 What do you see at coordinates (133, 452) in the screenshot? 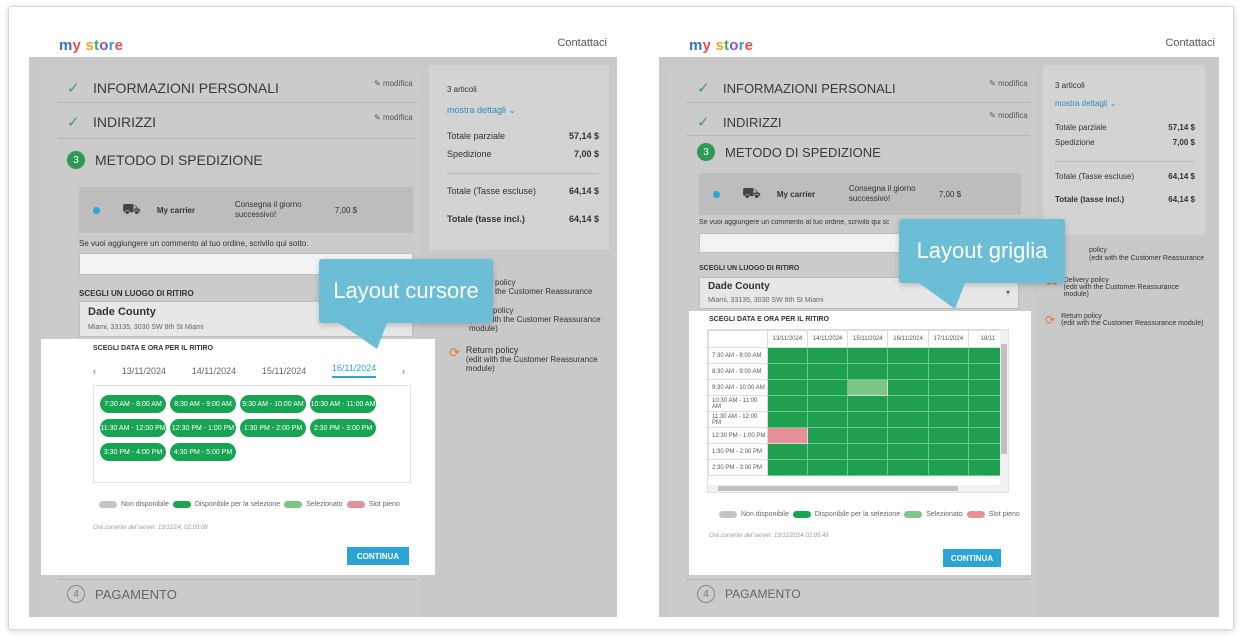
I see `time-slot: 3:30 PM - 4:00 PM` at bounding box center [133, 452].